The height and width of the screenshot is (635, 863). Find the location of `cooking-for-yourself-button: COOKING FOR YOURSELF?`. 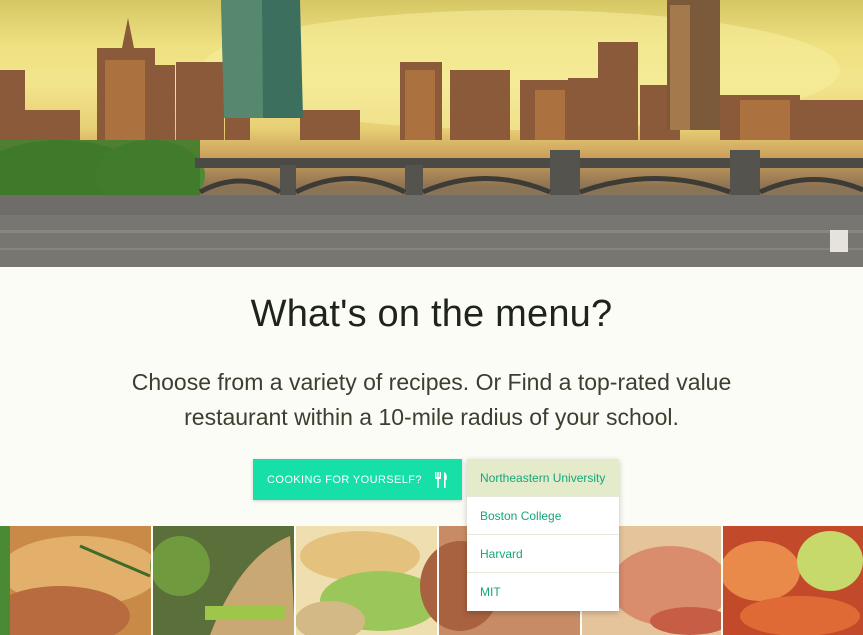

cooking-for-yourself-button: COOKING FOR YOURSELF? is located at coordinates (357, 479).